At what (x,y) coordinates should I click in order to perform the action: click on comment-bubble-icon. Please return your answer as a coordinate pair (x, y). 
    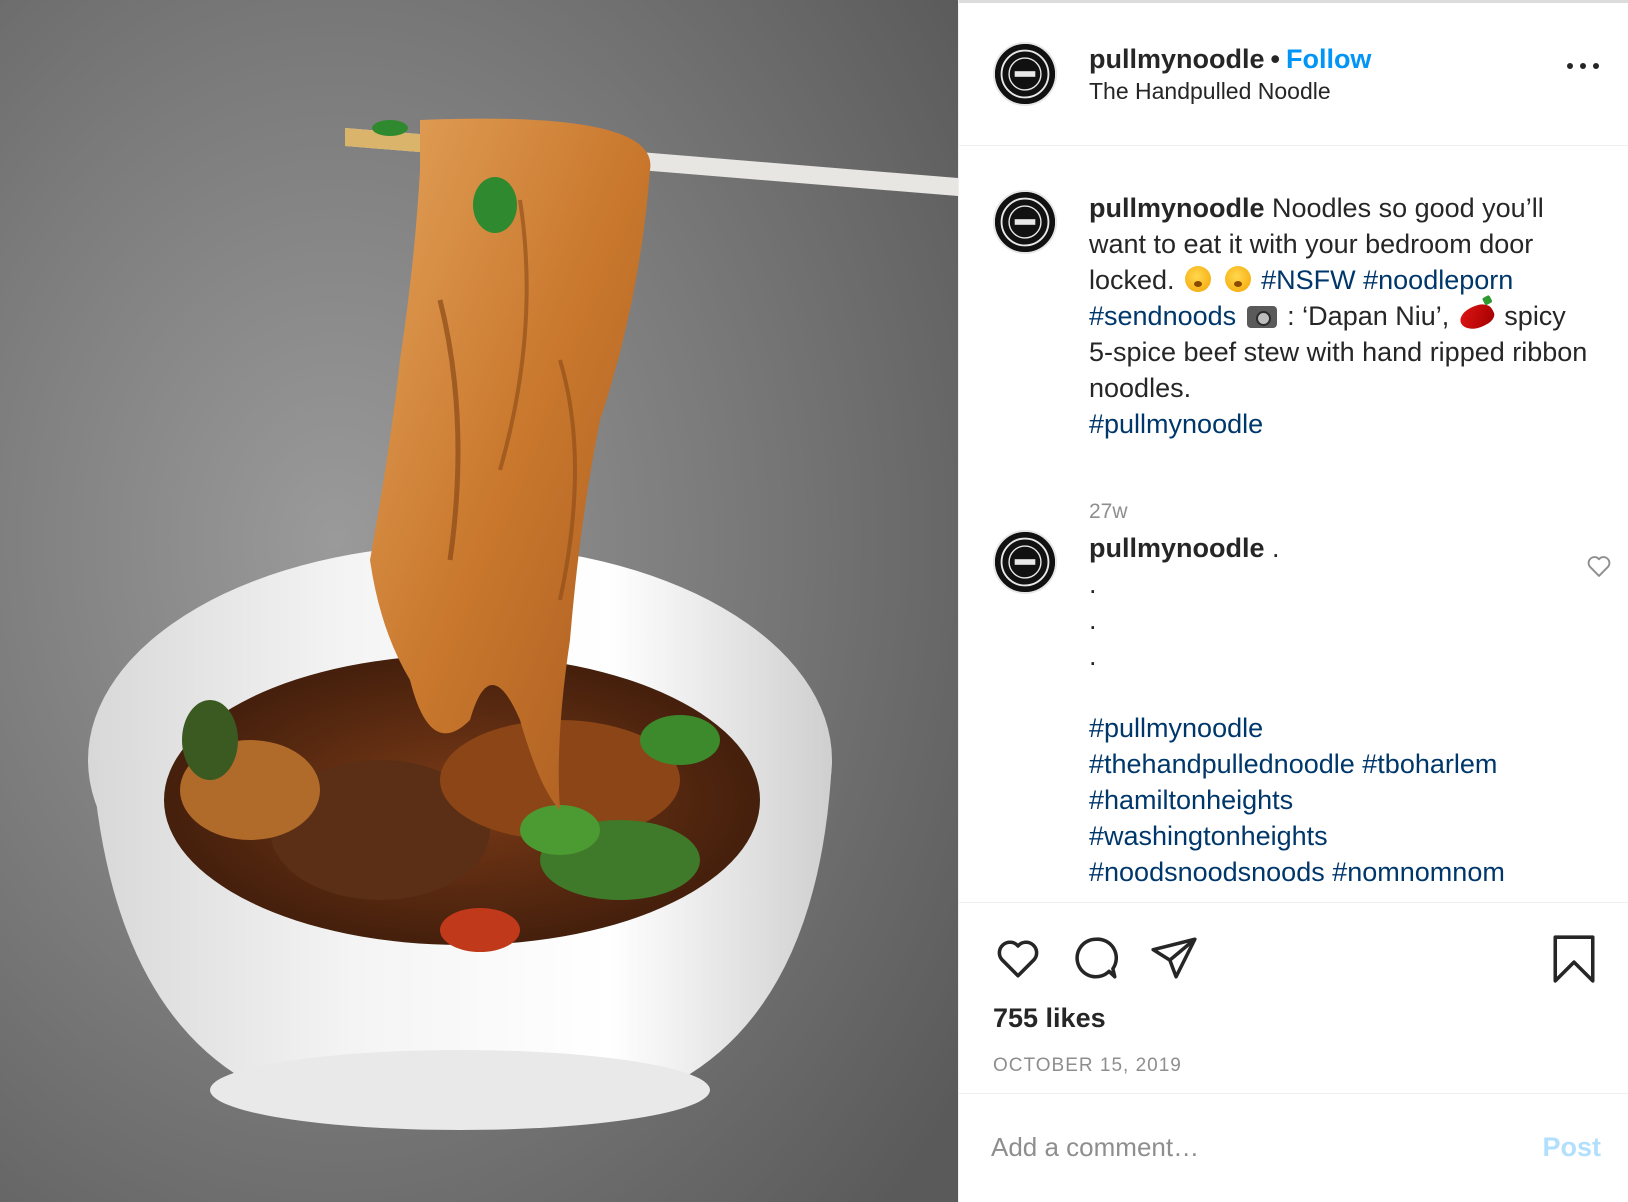
    Looking at the image, I should click on (1096, 958).